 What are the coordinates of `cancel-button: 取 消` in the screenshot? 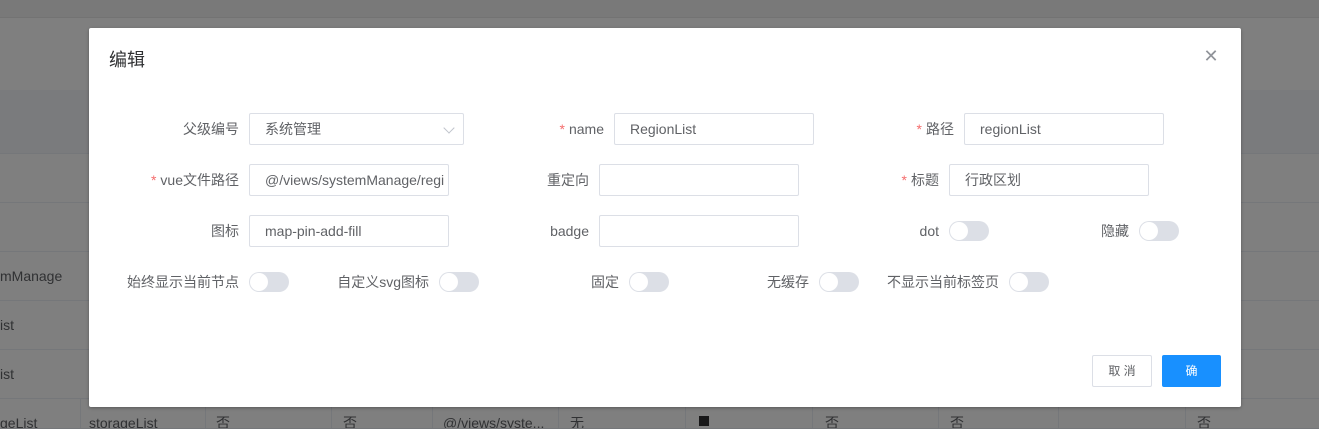 It's located at (1122, 371).